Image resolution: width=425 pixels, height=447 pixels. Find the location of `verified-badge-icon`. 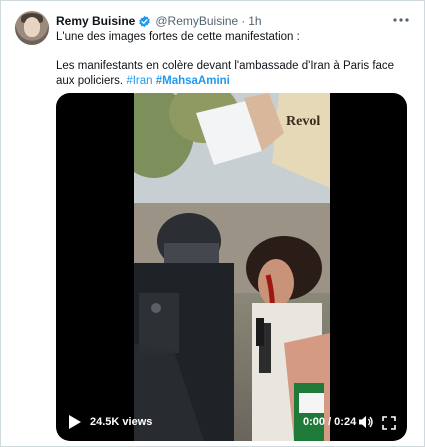

verified-badge-icon is located at coordinates (145, 21).